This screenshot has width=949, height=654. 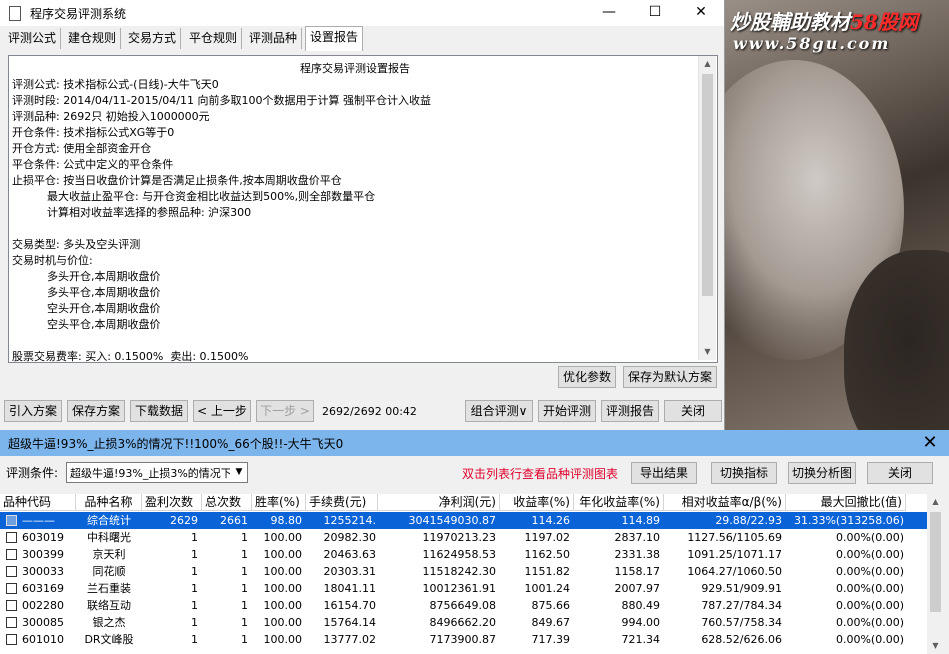 What do you see at coordinates (109, 605) in the screenshot?
I see `table-cell: 联络互动` at bounding box center [109, 605].